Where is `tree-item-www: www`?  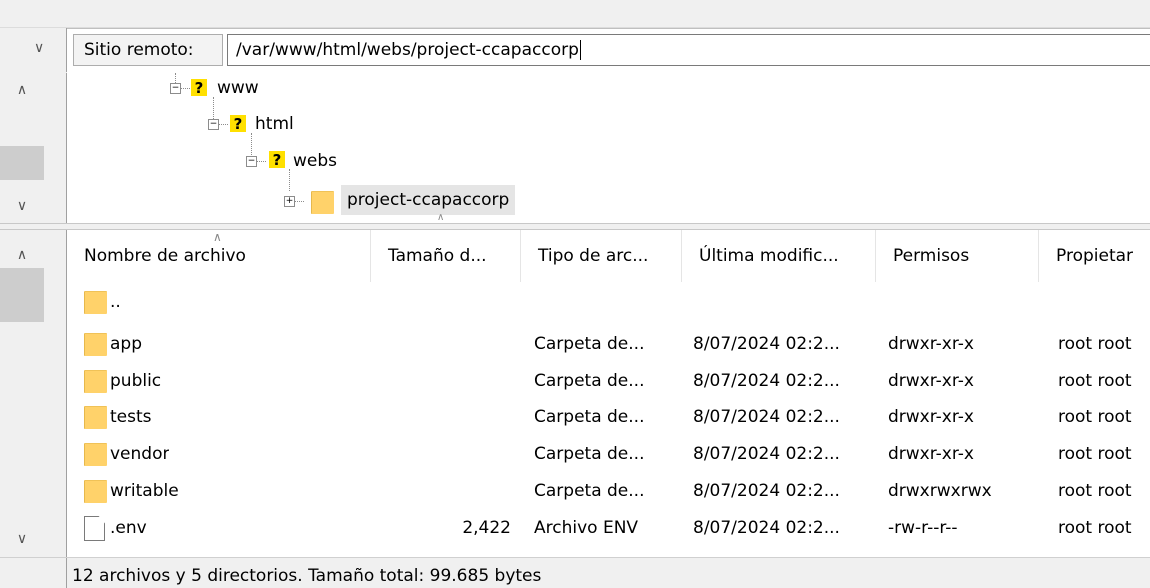 tree-item-www: www is located at coordinates (238, 88).